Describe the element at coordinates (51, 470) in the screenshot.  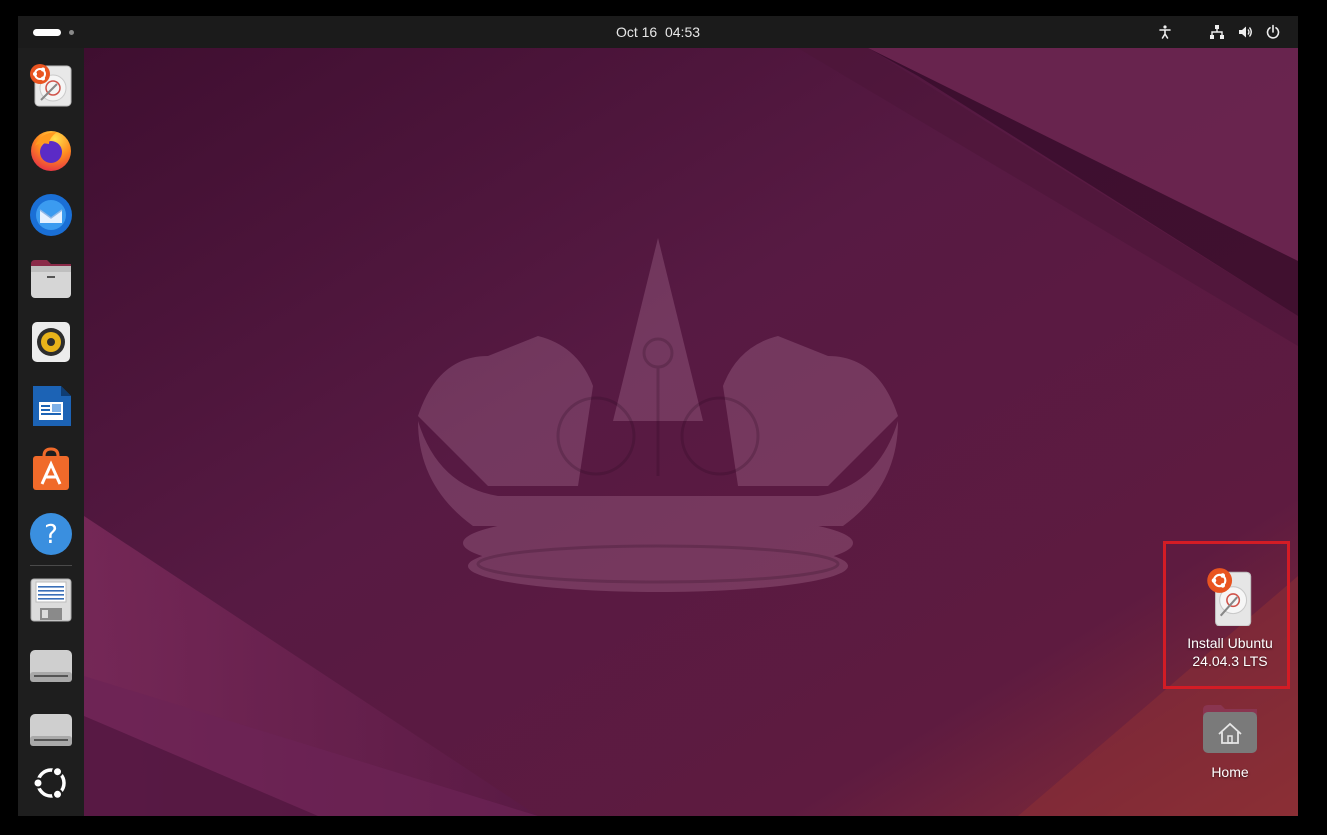
I see `app-center-icon` at that location.